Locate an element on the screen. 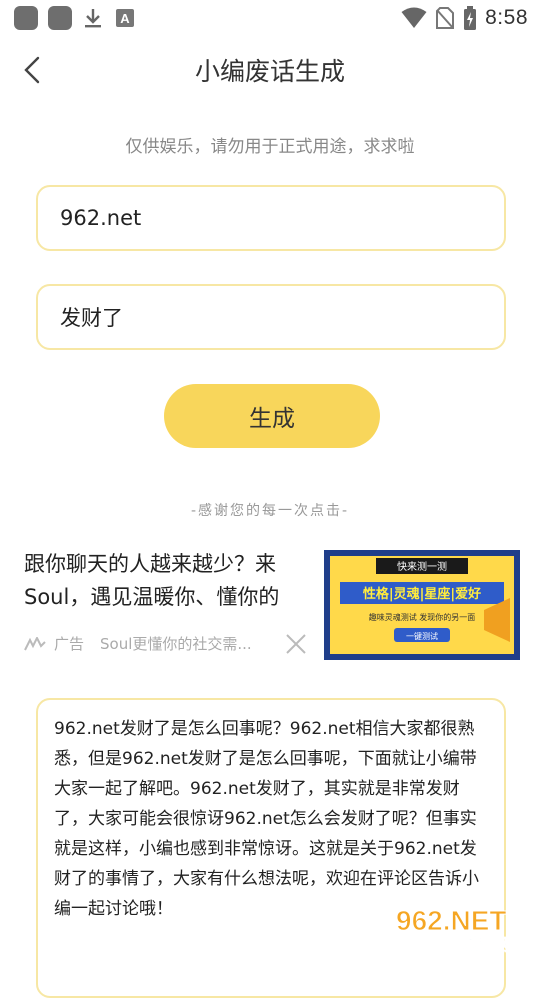 This screenshot has width=540, height=998. subject-input is located at coordinates (271, 218).